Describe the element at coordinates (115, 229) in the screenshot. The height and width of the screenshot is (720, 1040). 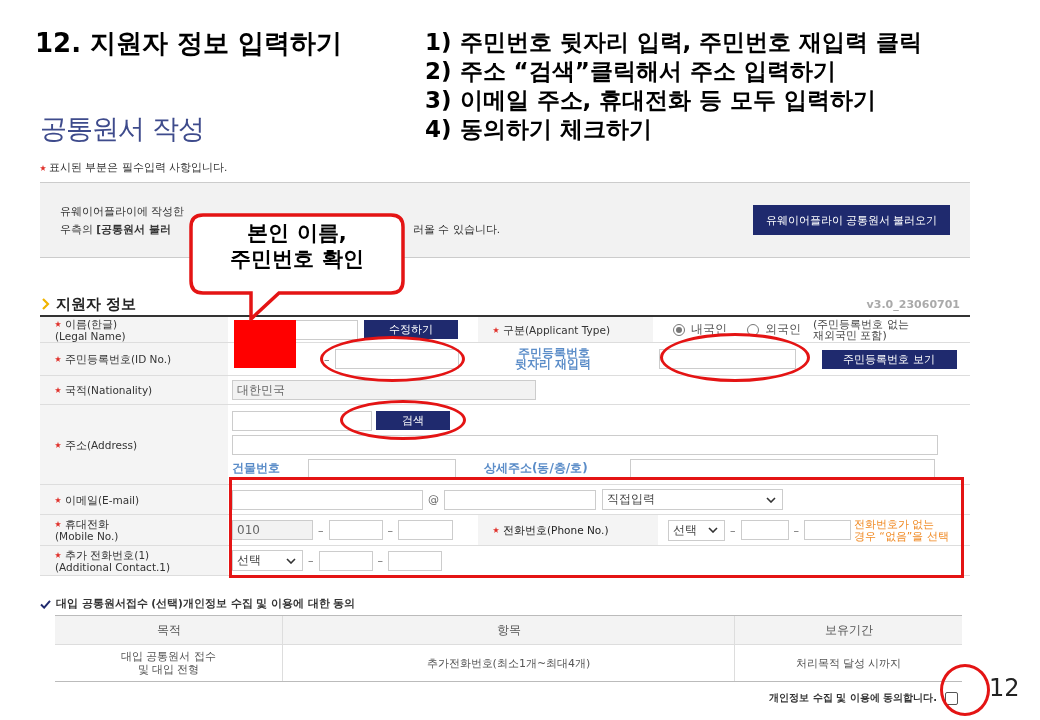
I see `info-text: 우측의 [공통원서 불러` at that location.